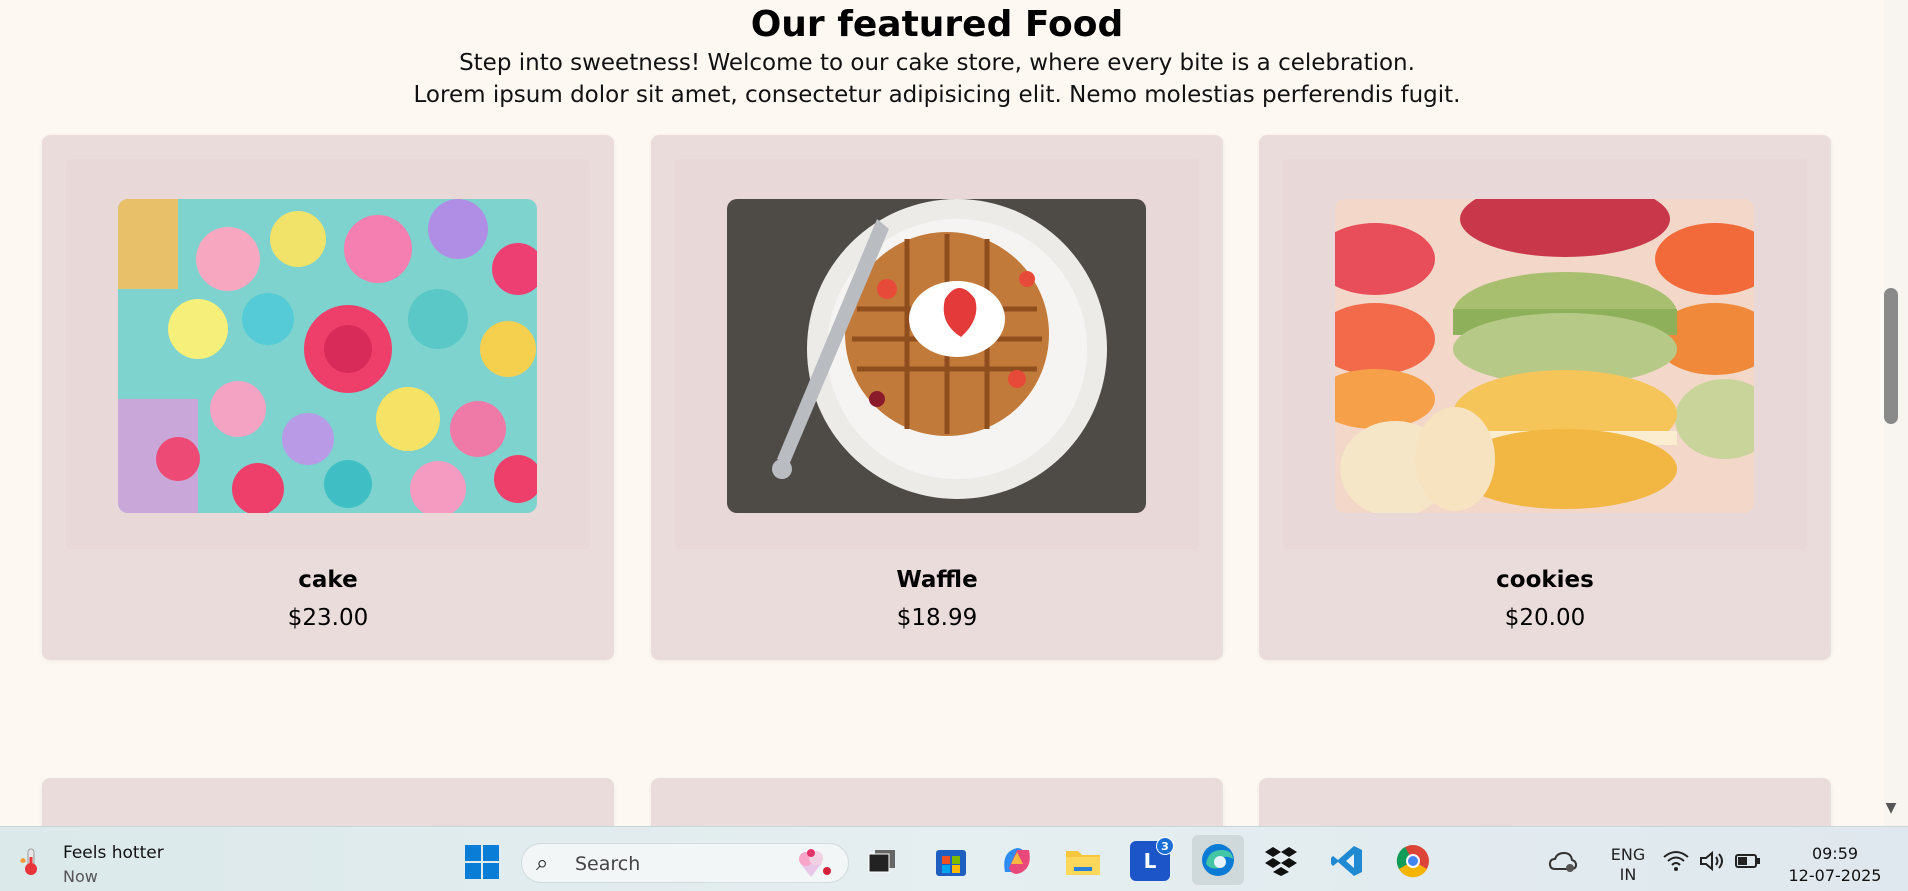 This screenshot has width=1908, height=891. What do you see at coordinates (685, 863) in the screenshot?
I see `taskbar-search-box: ⌕ Search` at bounding box center [685, 863].